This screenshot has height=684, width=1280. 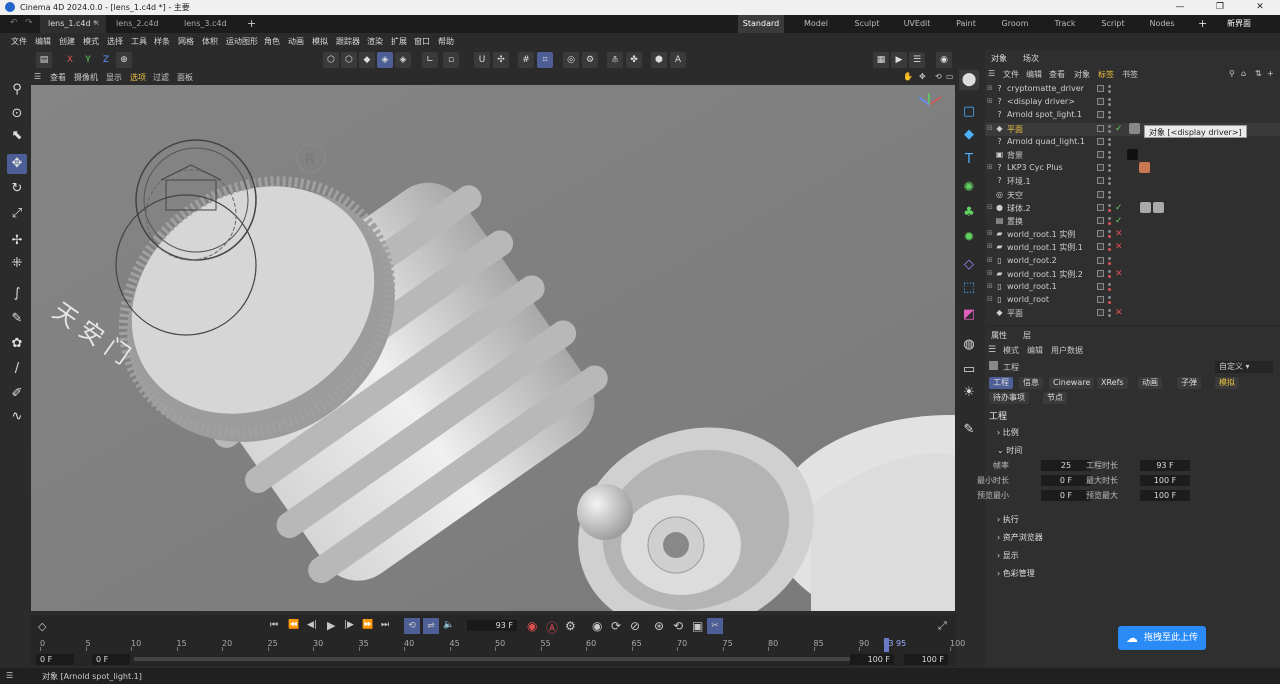 What do you see at coordinates (1132, 168) in the screenshot?
I see `object-row: ⊞? LKP3 Cyc Plus` at bounding box center [1132, 168].